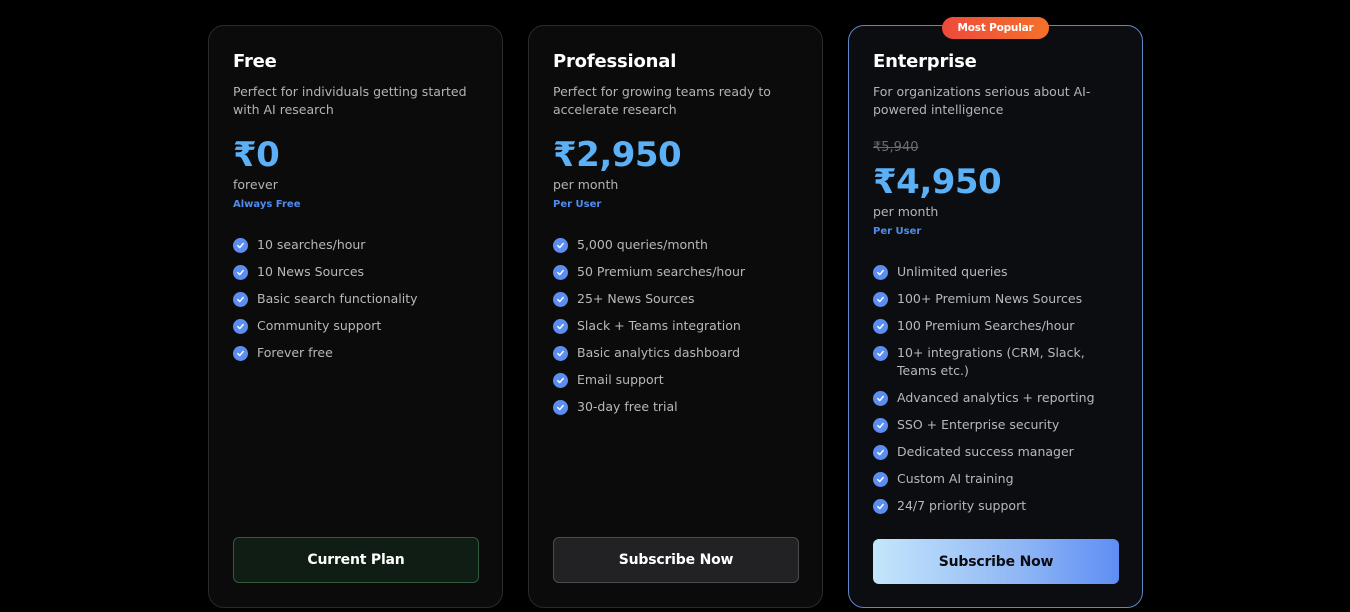 This screenshot has height=612, width=1350. What do you see at coordinates (925, 61) in the screenshot?
I see `plan-title: Enterprise` at bounding box center [925, 61].